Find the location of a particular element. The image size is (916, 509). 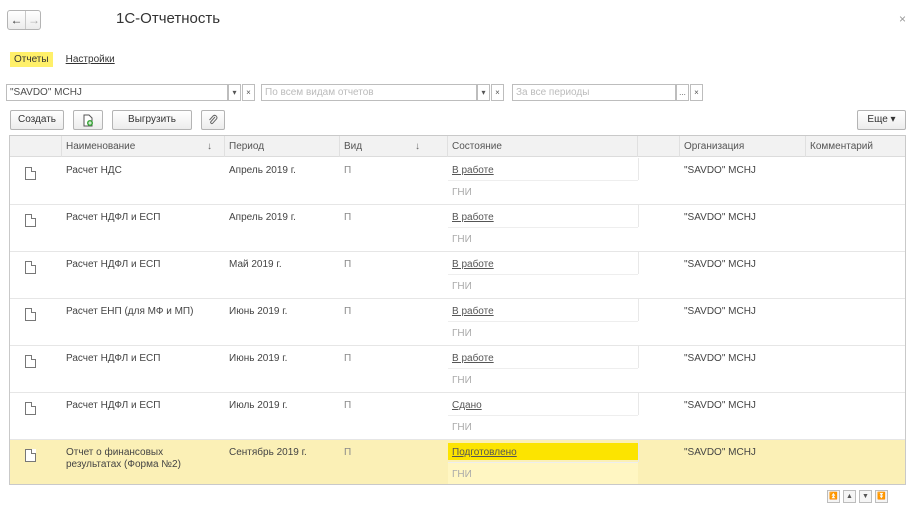

organization-field: "SAVDO" MCHJ is located at coordinates (117, 92).